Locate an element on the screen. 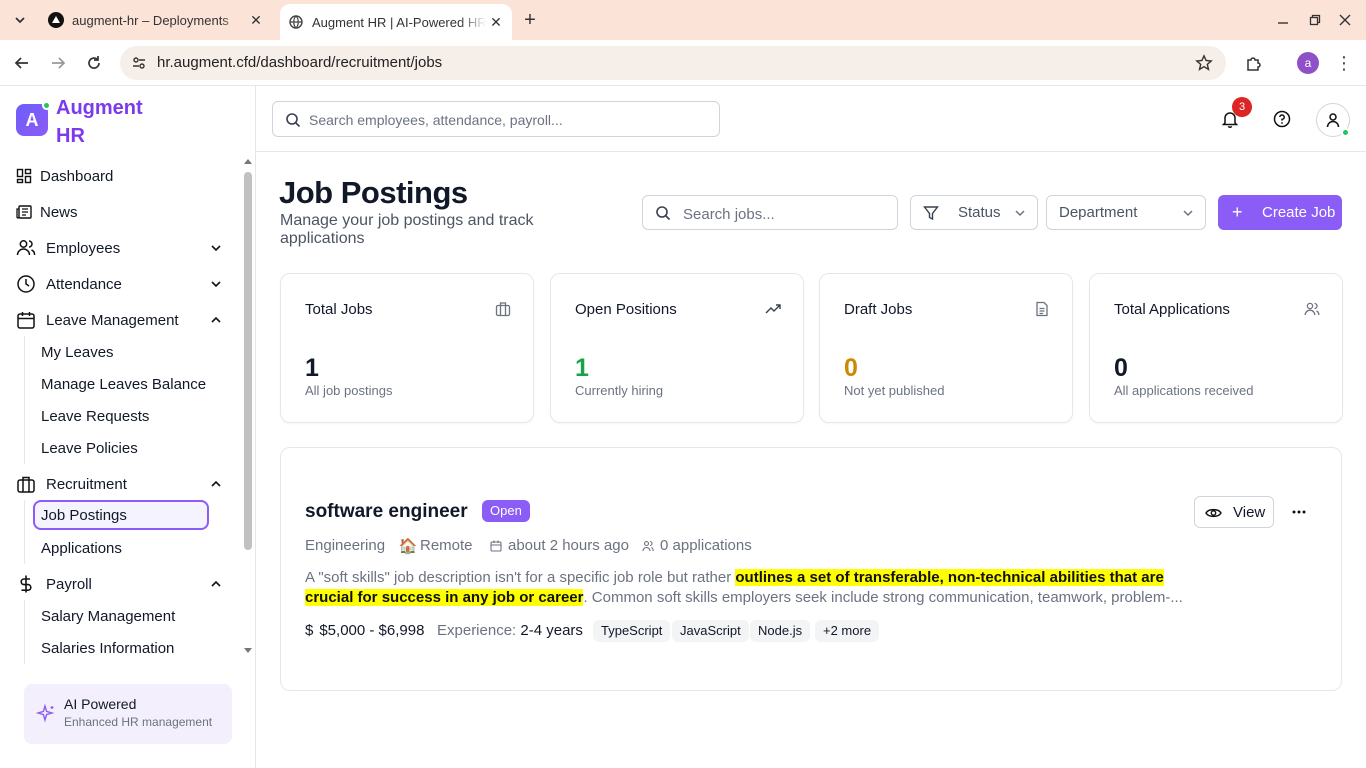 This screenshot has height=768, width=1366. brand-logo: A is located at coordinates (33, 118).